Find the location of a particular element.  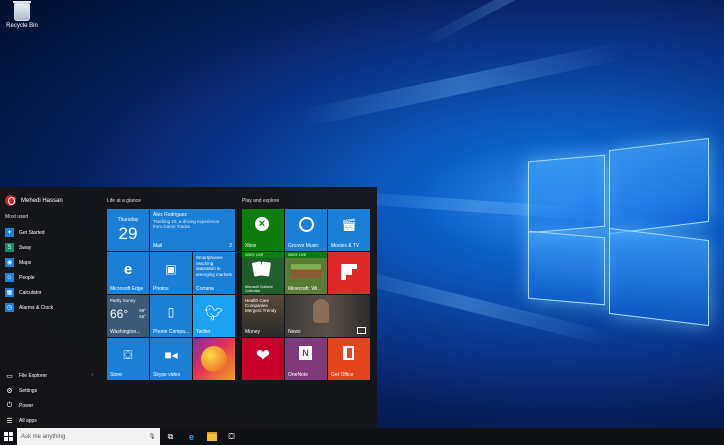

store-tile: ⛋ Store is located at coordinates (128, 359).